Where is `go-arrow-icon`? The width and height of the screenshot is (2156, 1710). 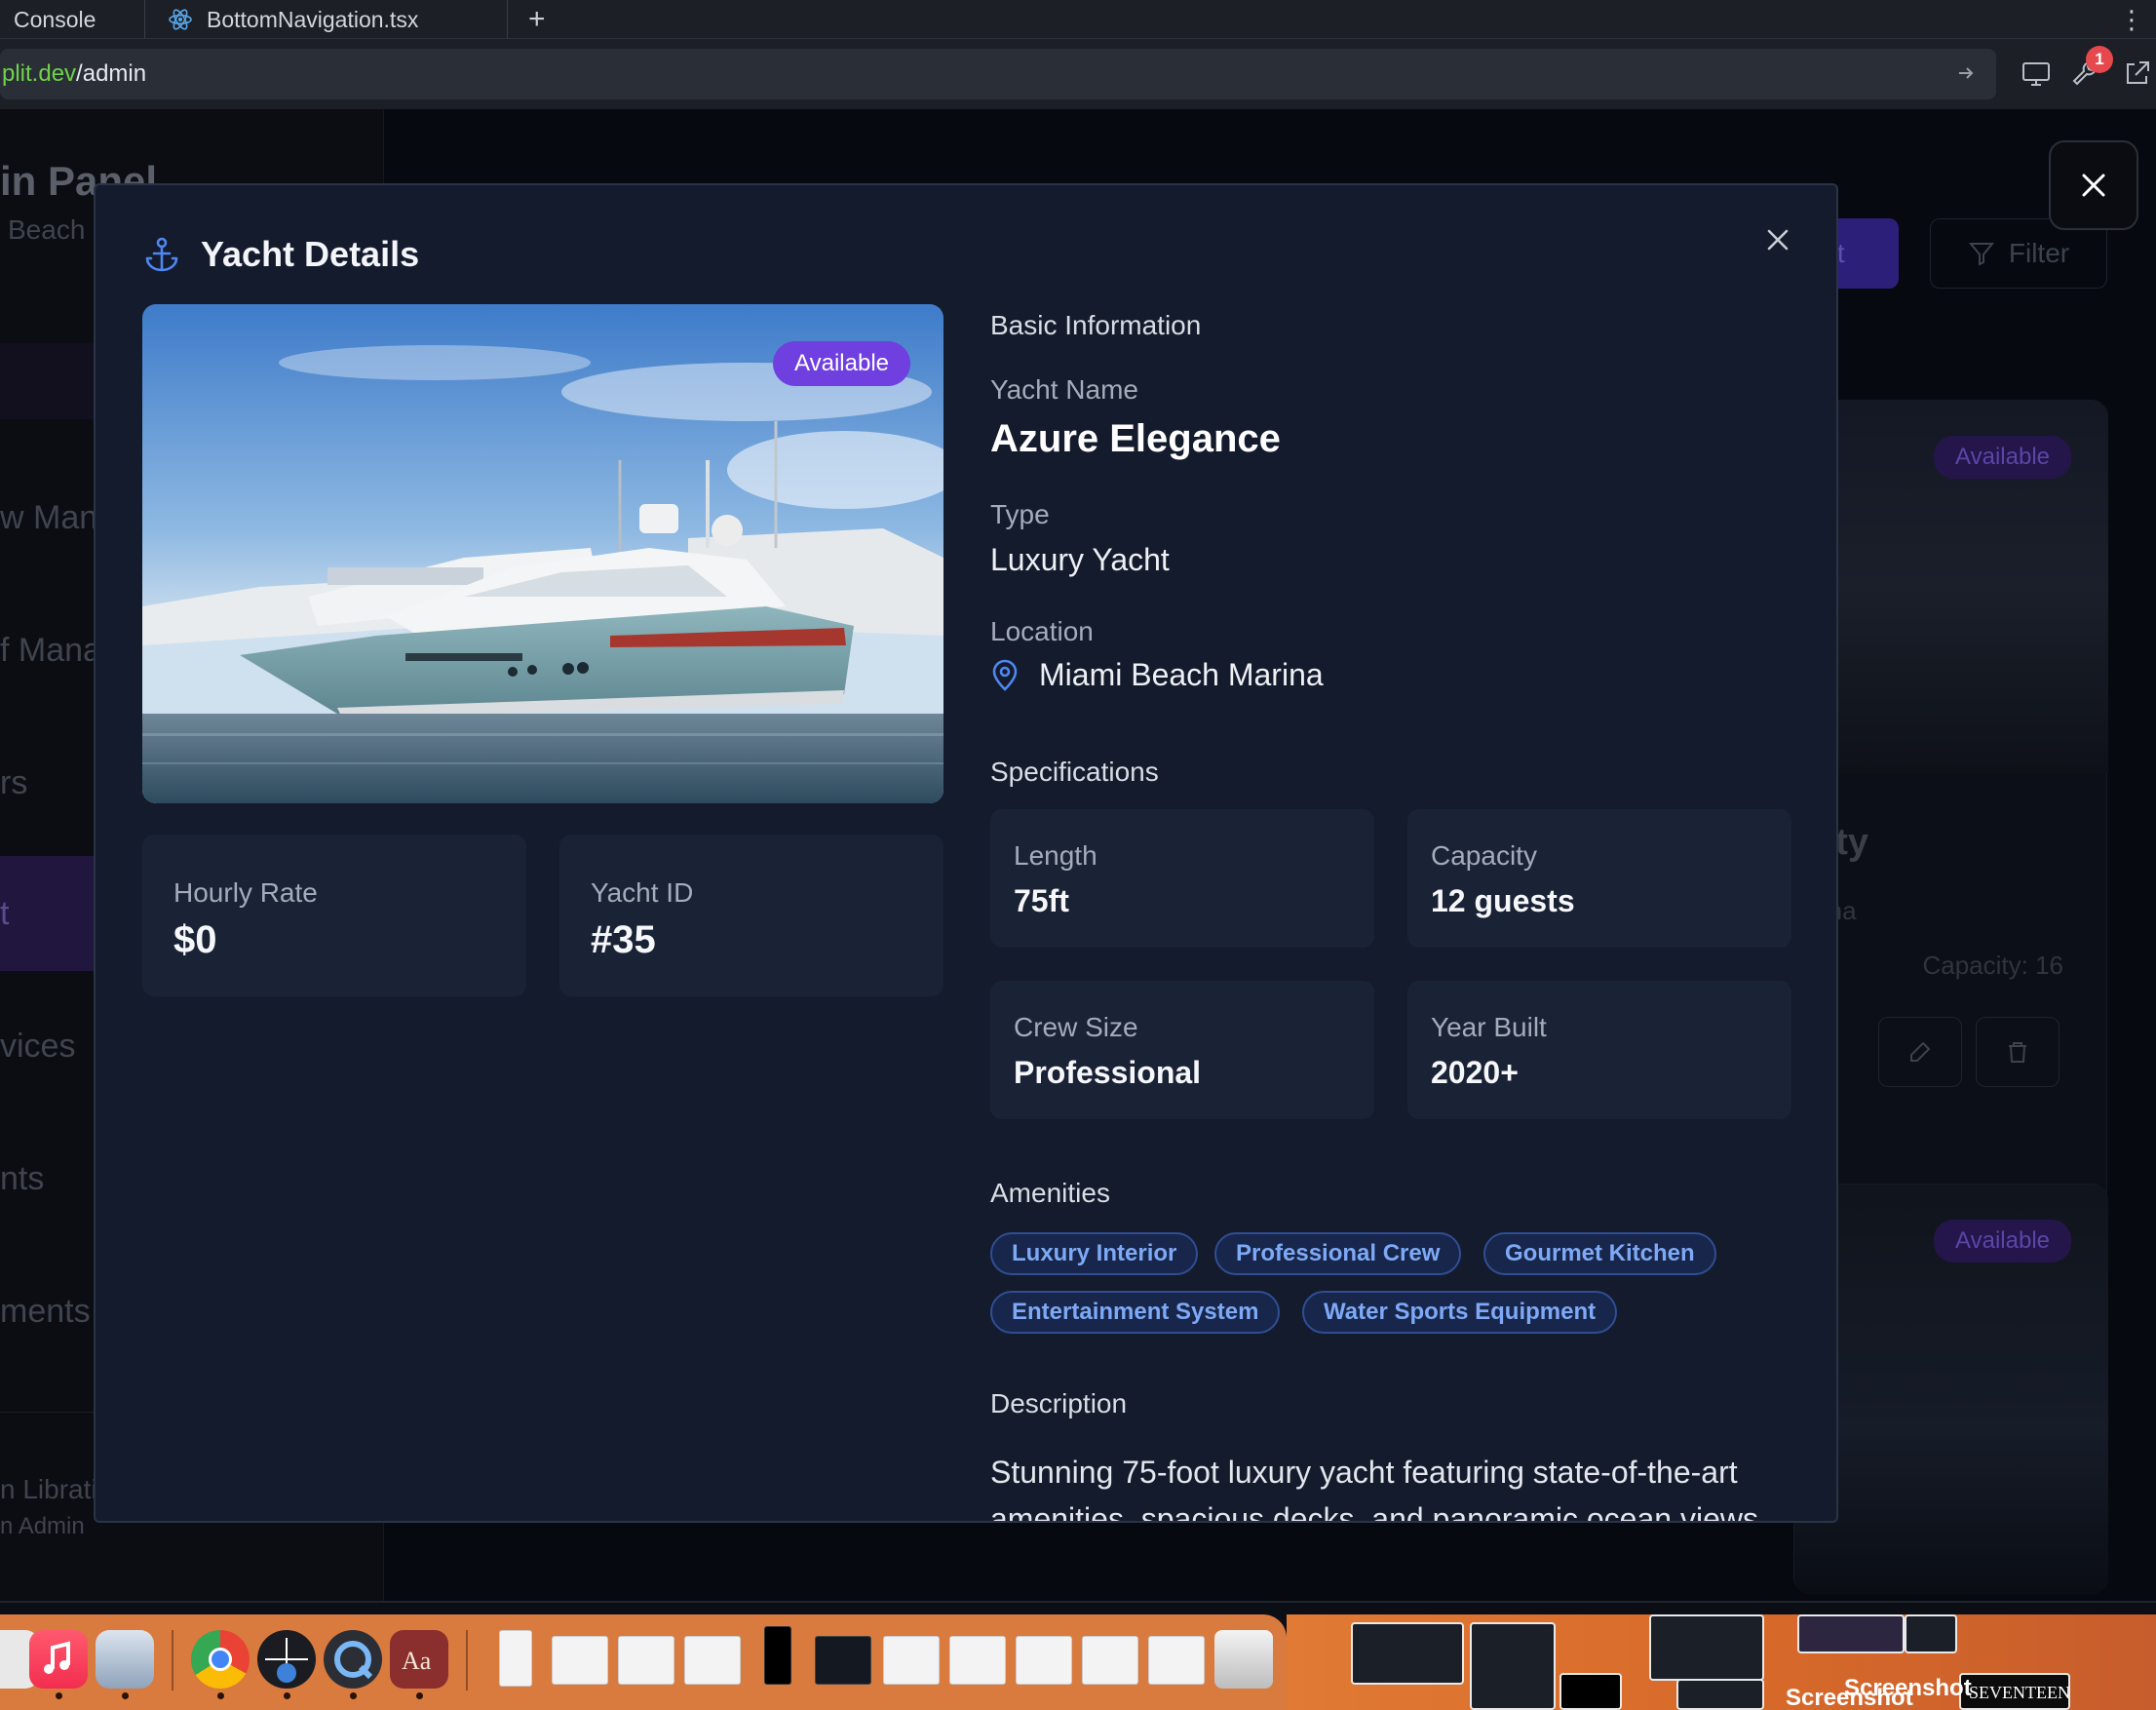
go-arrow-icon is located at coordinates (1966, 73).